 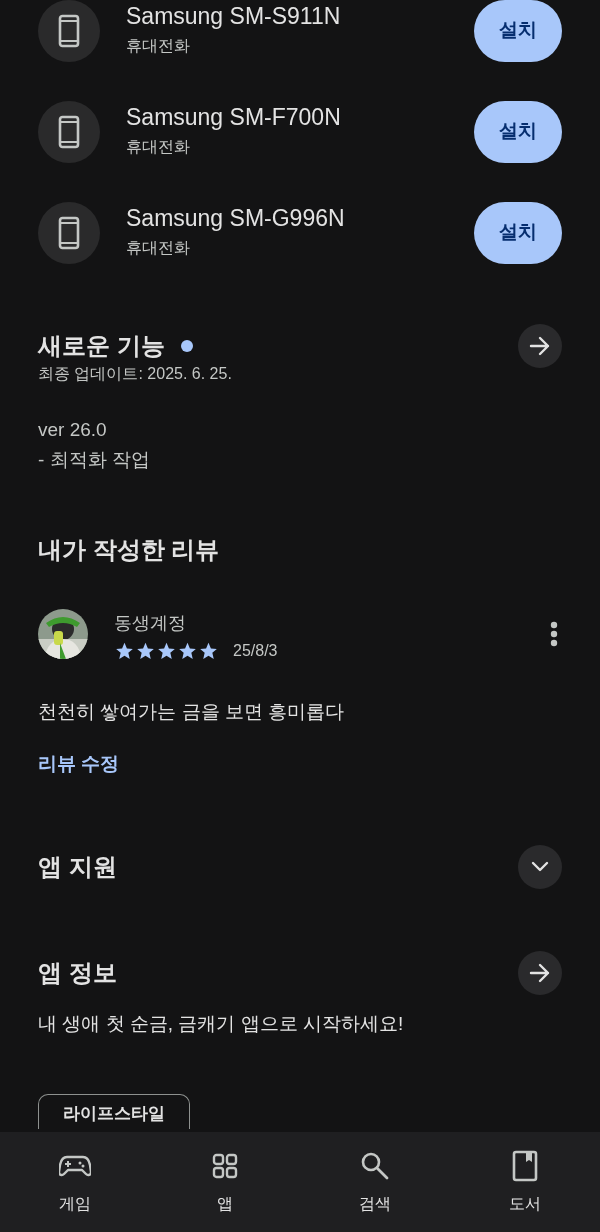 I want to click on nav-tab: 도서, so click(x=525, y=1182).